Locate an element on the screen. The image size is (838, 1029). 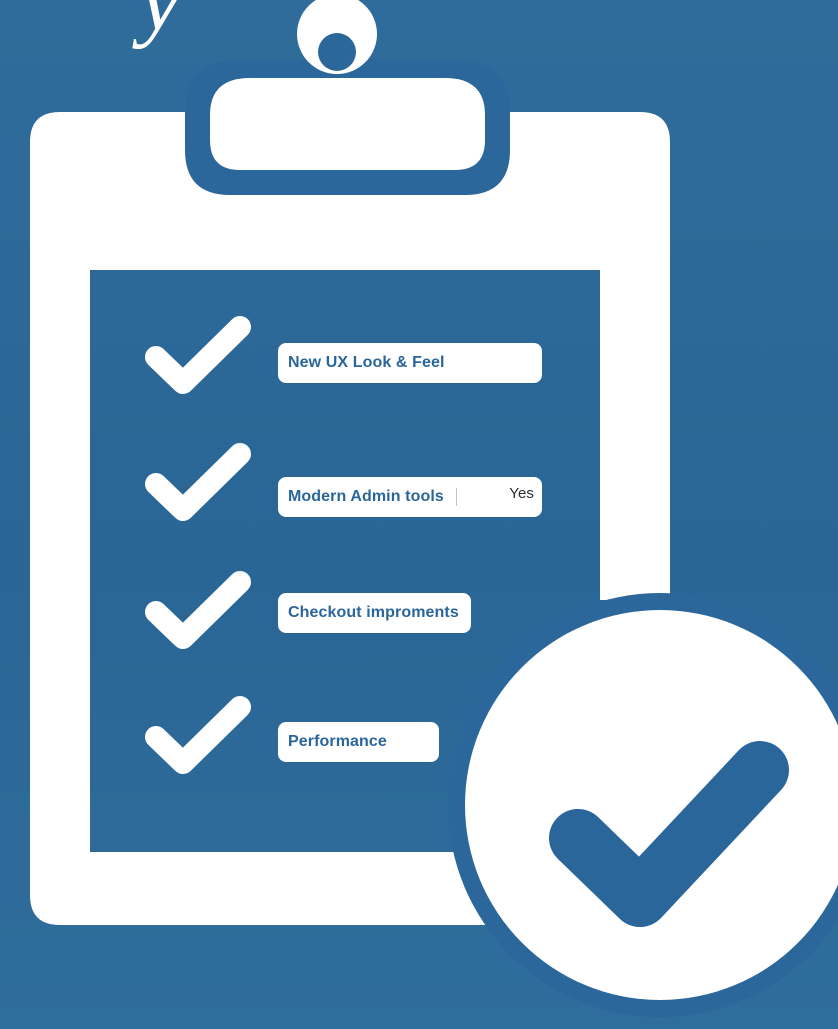
checklist-item: Performance is located at coordinates (358, 742).